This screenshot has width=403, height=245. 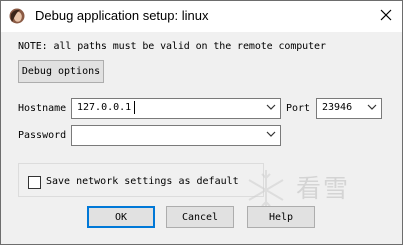 I want to click on watermark-text: 看雪, so click(x=323, y=188).